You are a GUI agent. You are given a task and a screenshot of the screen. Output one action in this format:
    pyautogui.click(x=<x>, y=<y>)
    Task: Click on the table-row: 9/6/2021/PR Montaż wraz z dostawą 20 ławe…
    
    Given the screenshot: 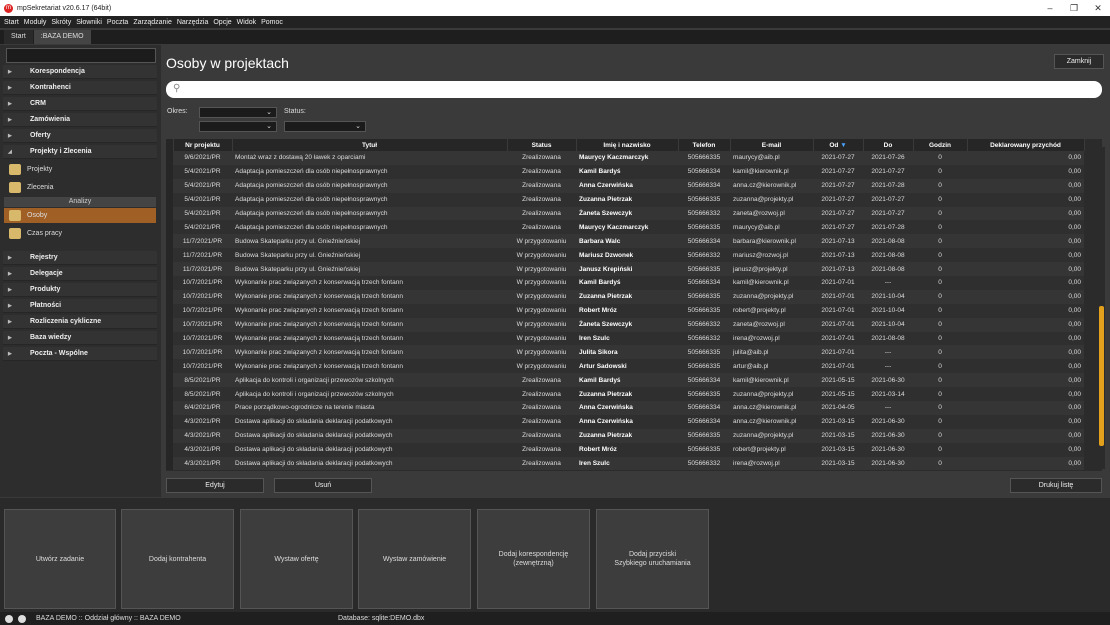 What is the action you would take?
    pyautogui.click(x=625, y=158)
    